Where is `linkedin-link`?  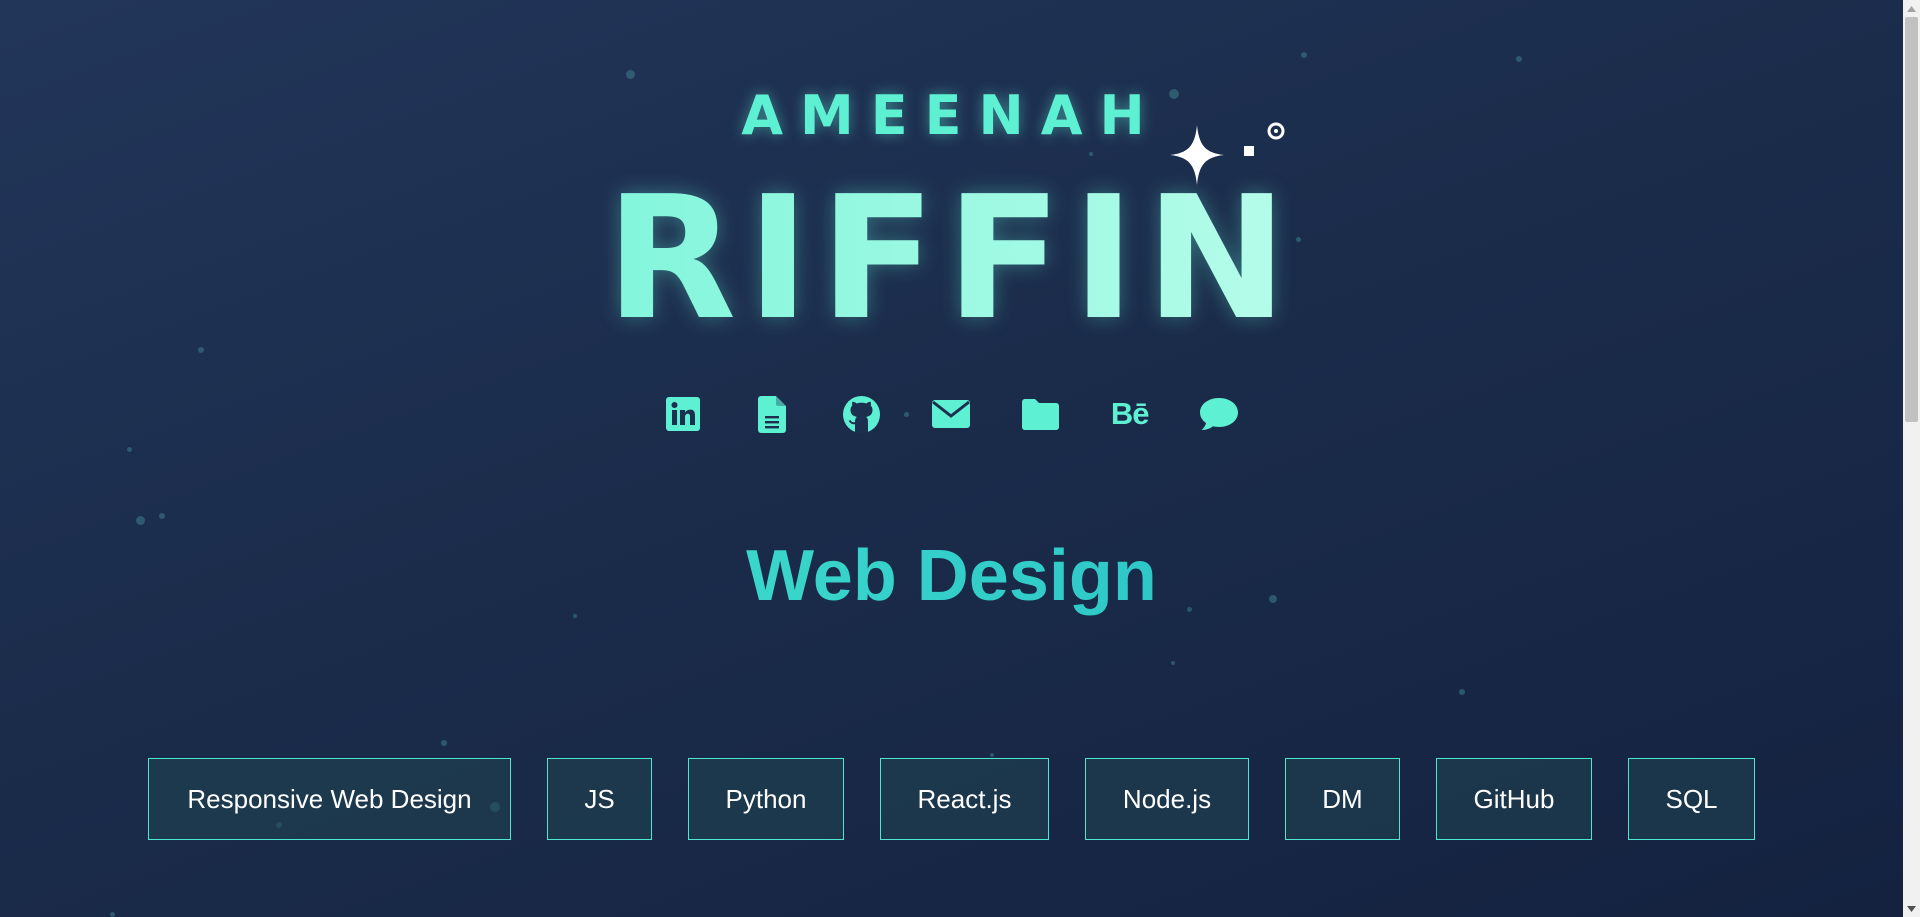
linkedin-link is located at coordinates (683, 414).